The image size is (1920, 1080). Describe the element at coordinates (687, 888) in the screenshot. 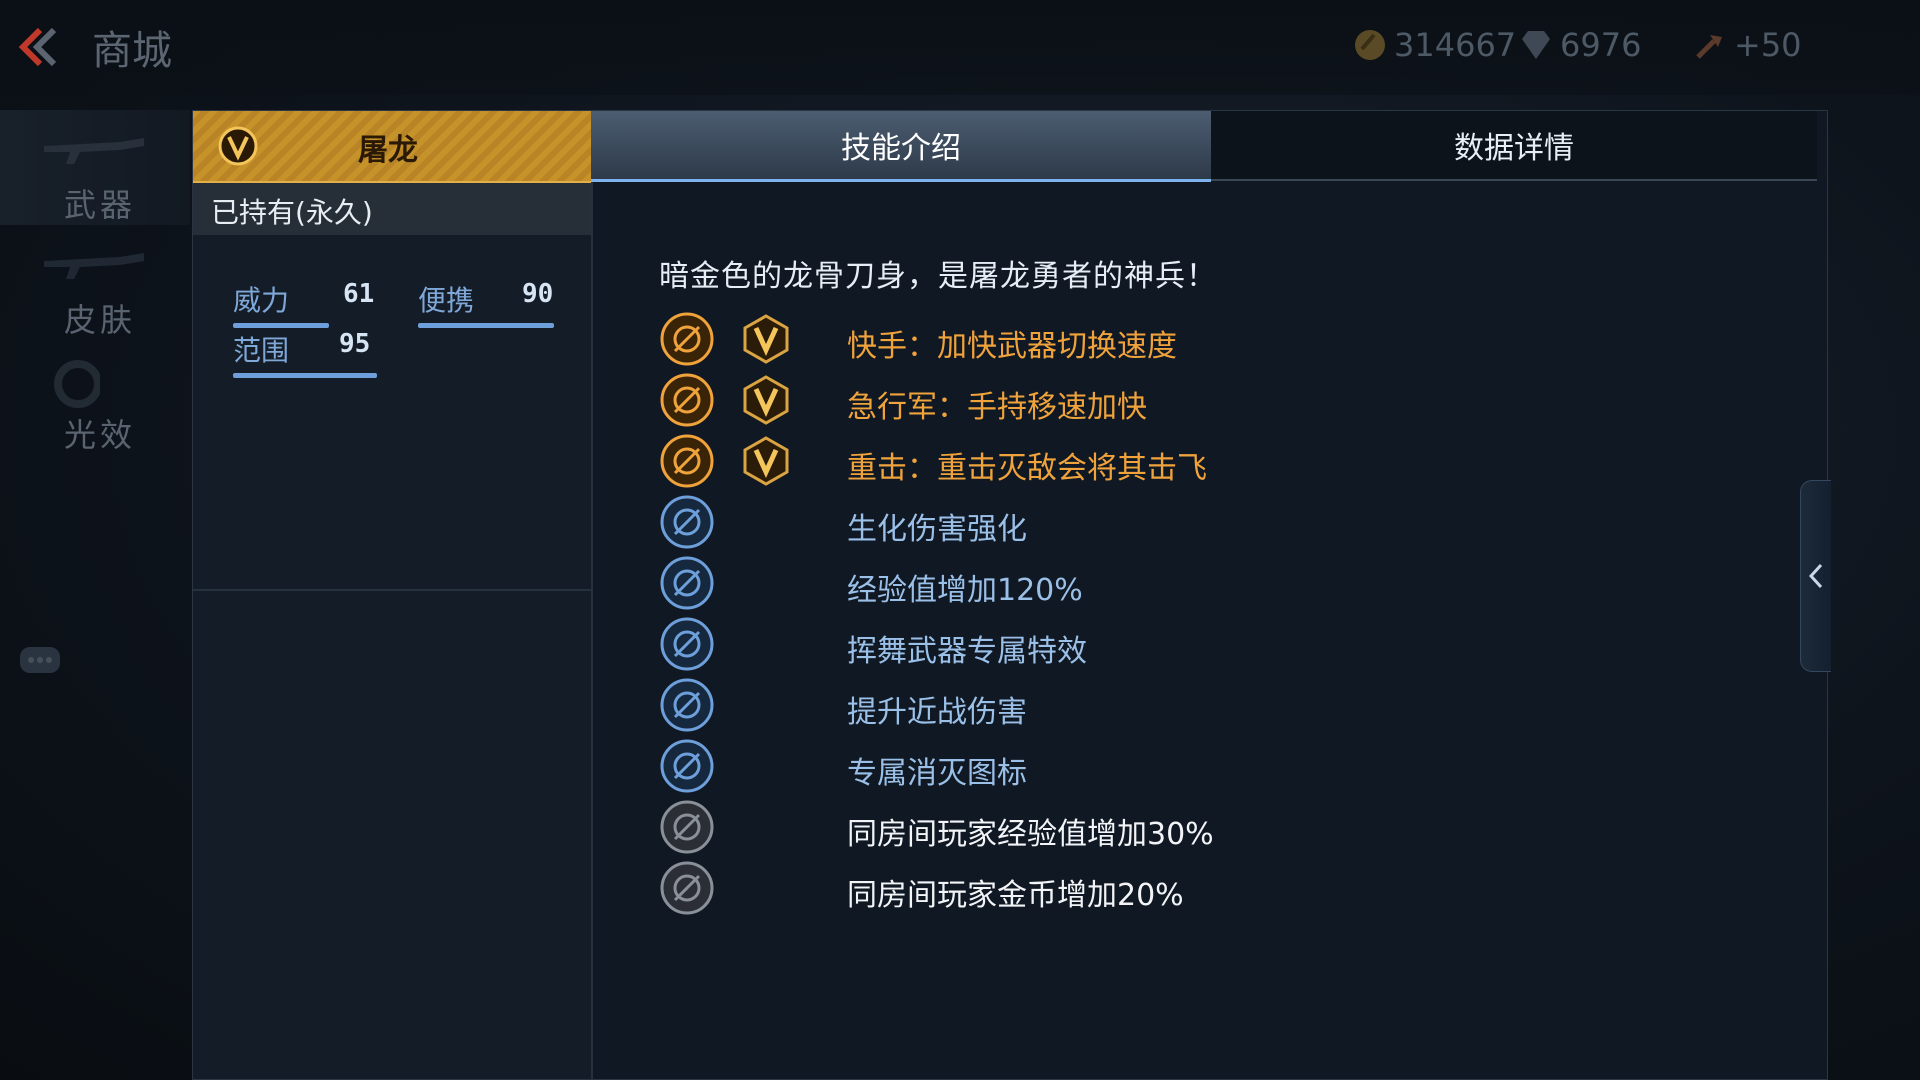

I see `room-gold-icon` at that location.